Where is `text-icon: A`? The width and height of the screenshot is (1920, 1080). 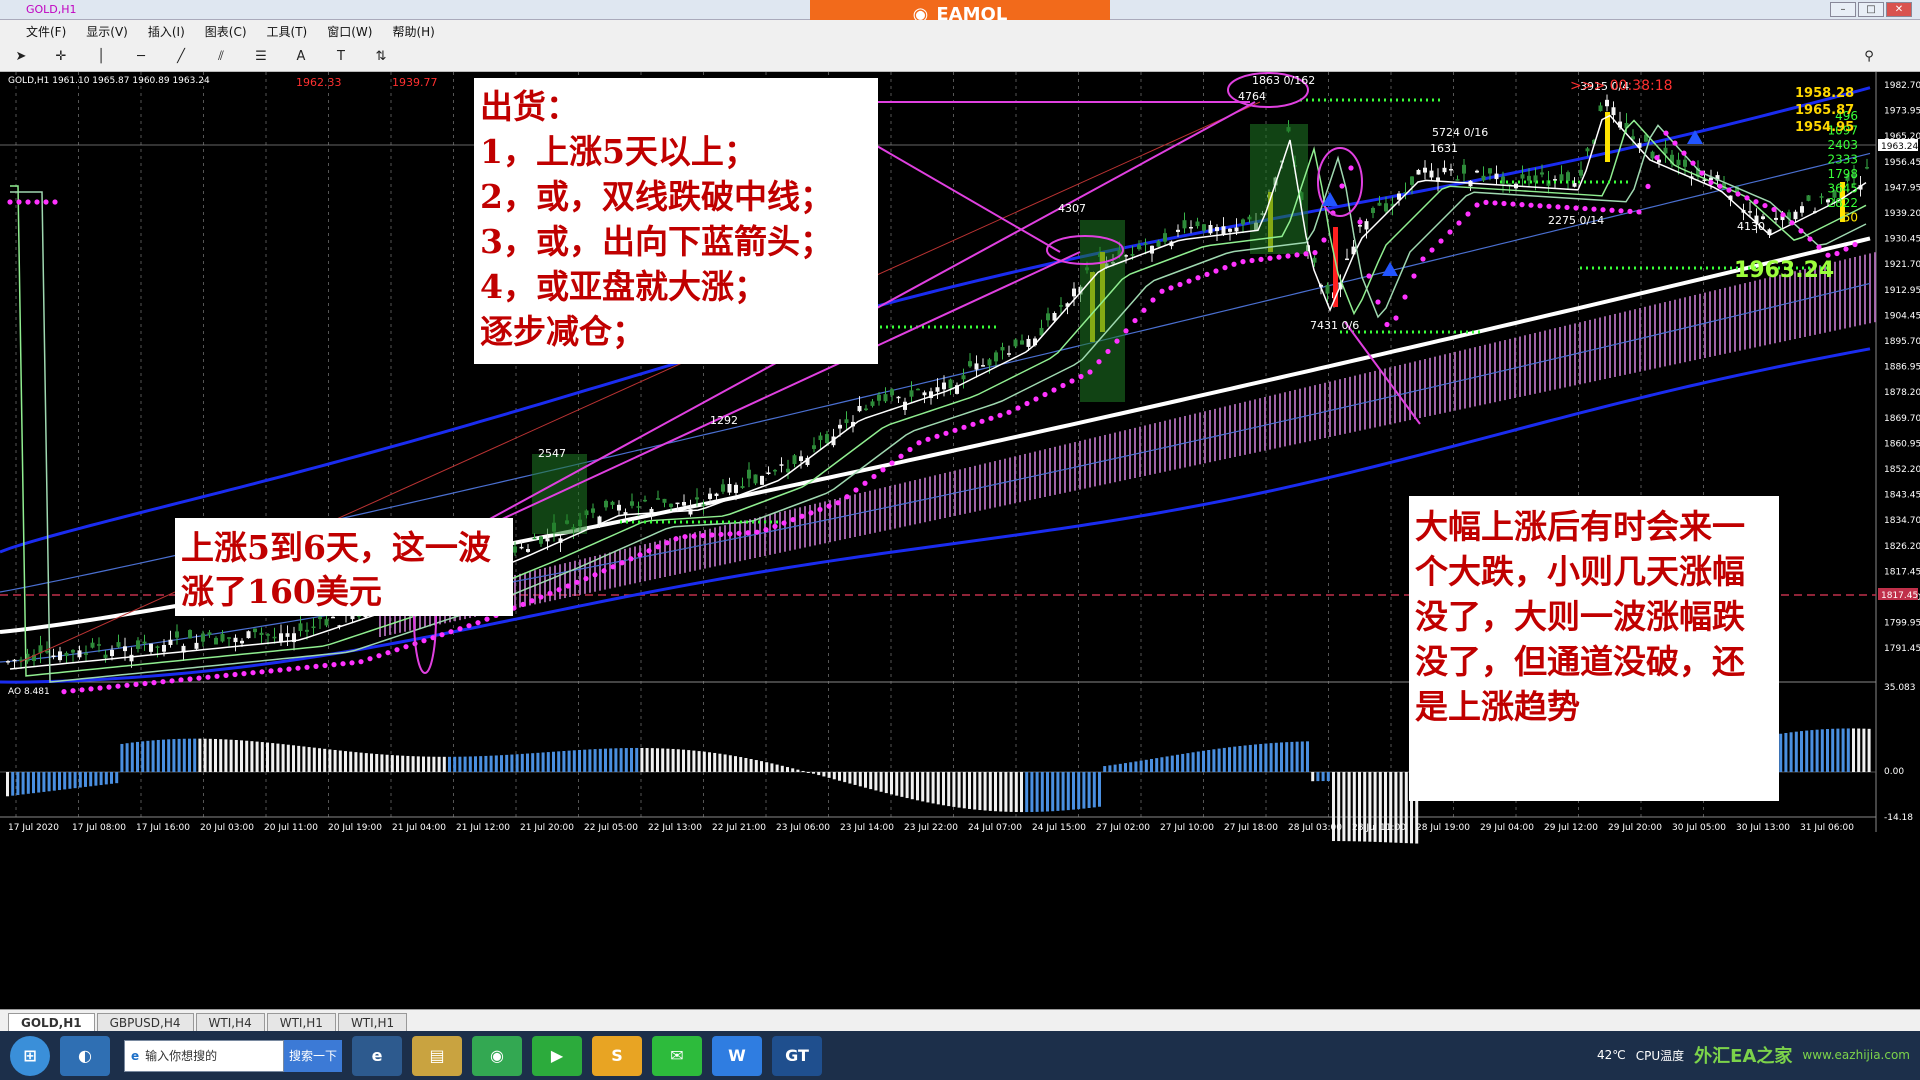 text-icon: A is located at coordinates (301, 57).